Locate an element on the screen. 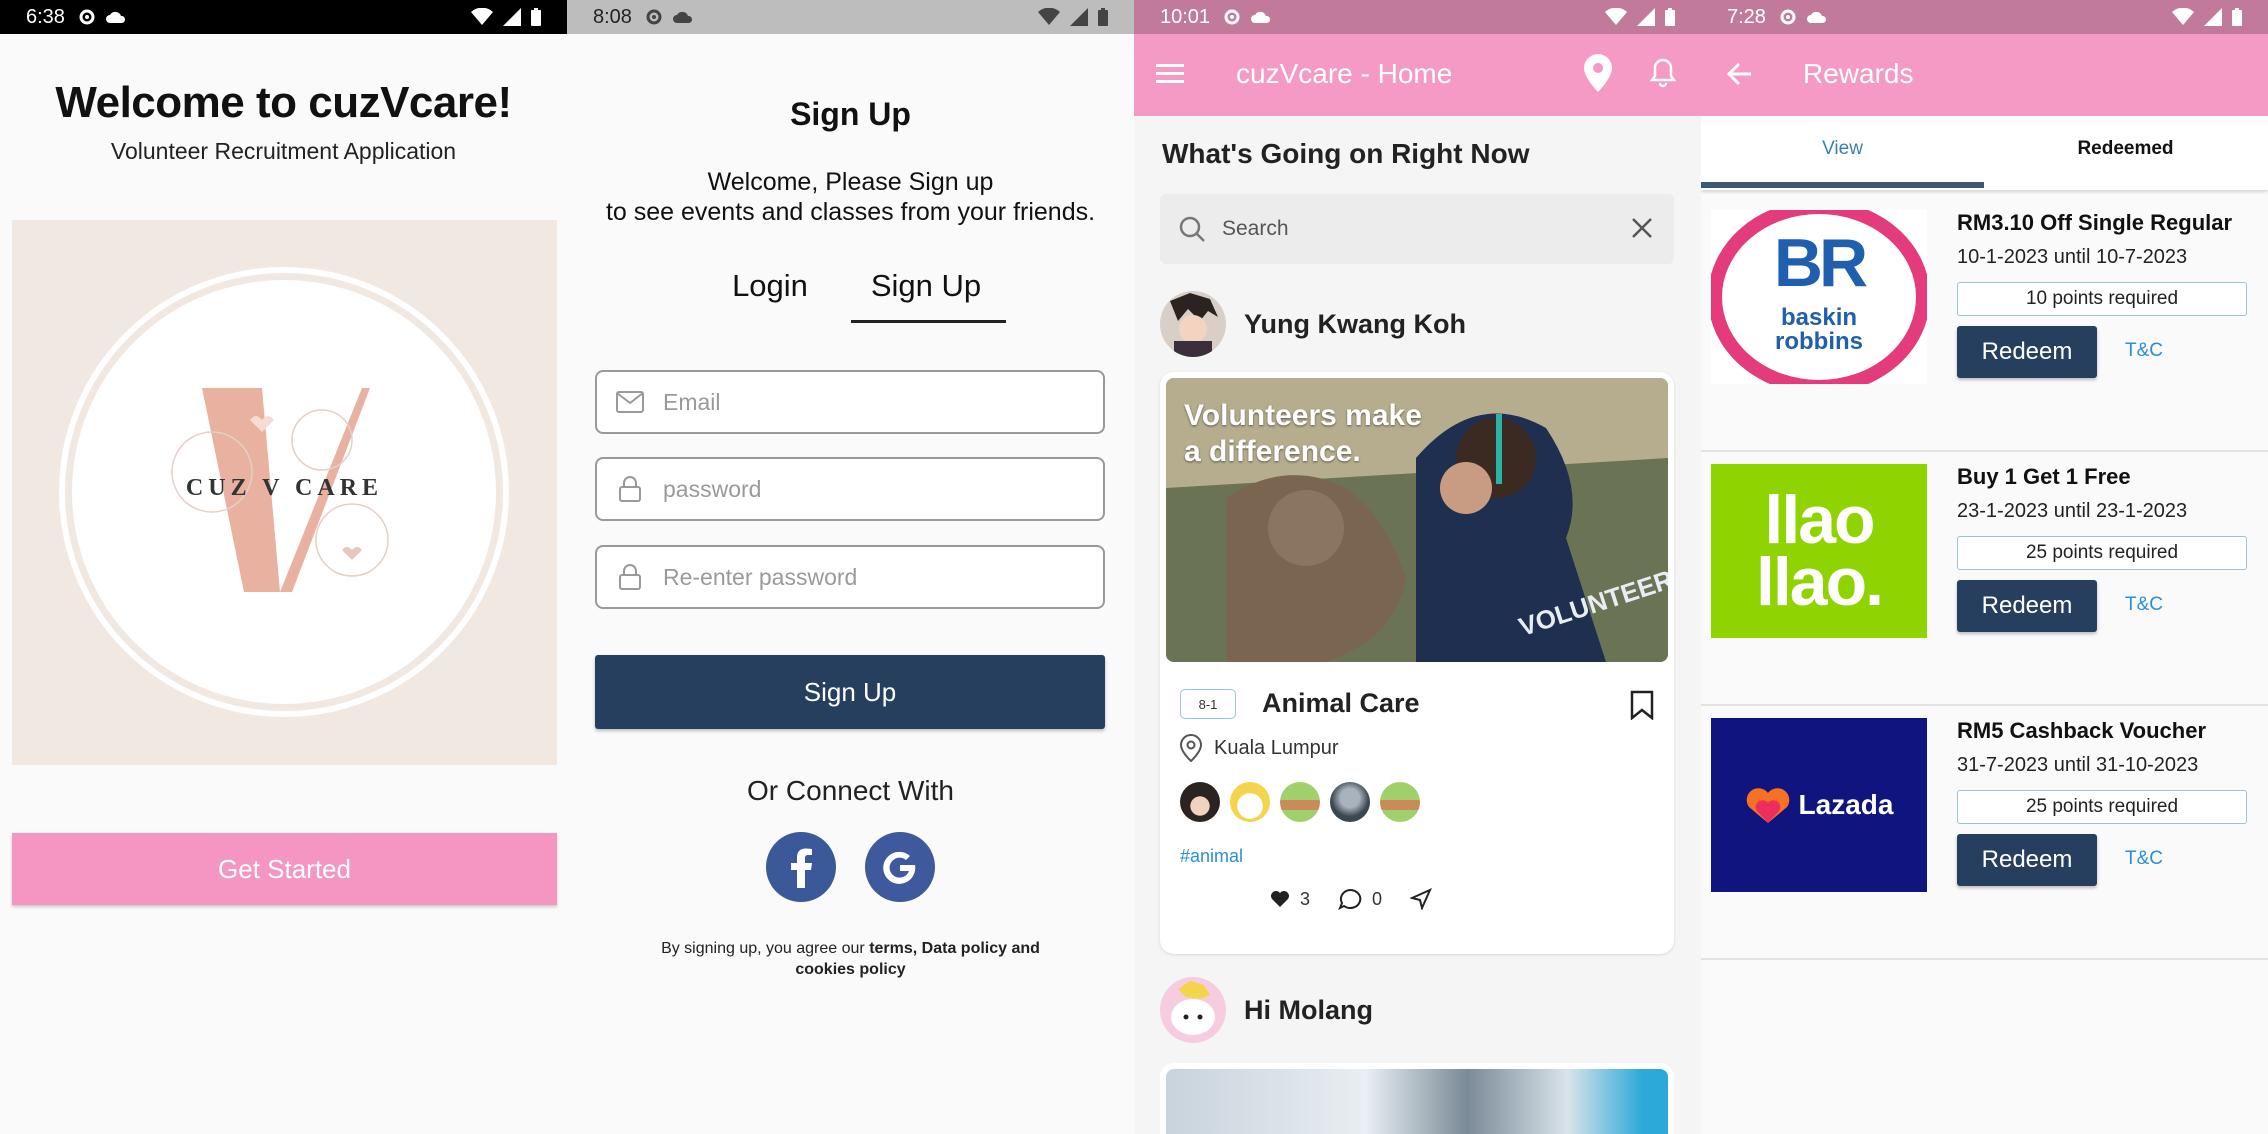 This screenshot has height=1134, width=2268. reward-title: RM5 Cashback Voucher is located at coordinates (2082, 730).